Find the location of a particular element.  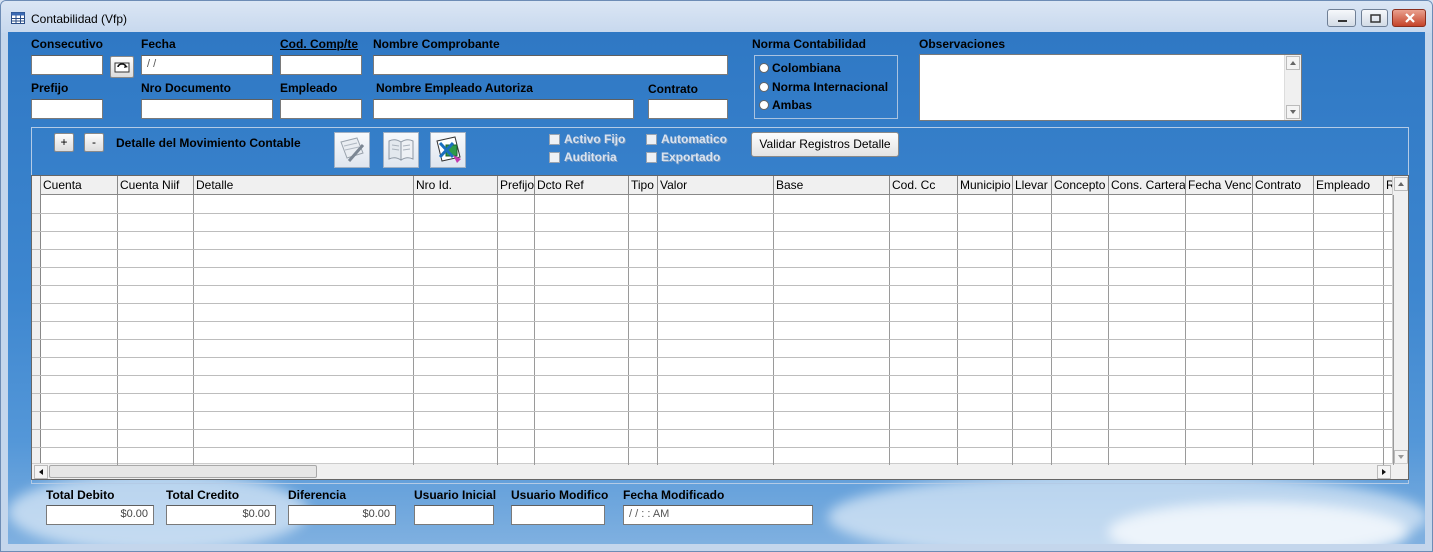

norma-contabilidad-group: Colombiana Norma Internacional Ambas is located at coordinates (826, 87).